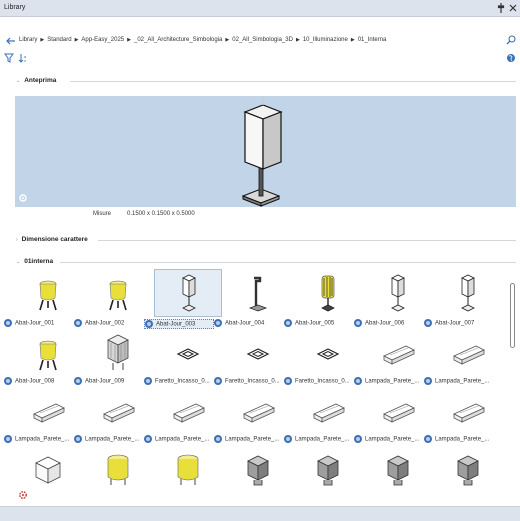  What do you see at coordinates (109, 324) in the screenshot?
I see `item-label: Abat-Jour_002` at bounding box center [109, 324].